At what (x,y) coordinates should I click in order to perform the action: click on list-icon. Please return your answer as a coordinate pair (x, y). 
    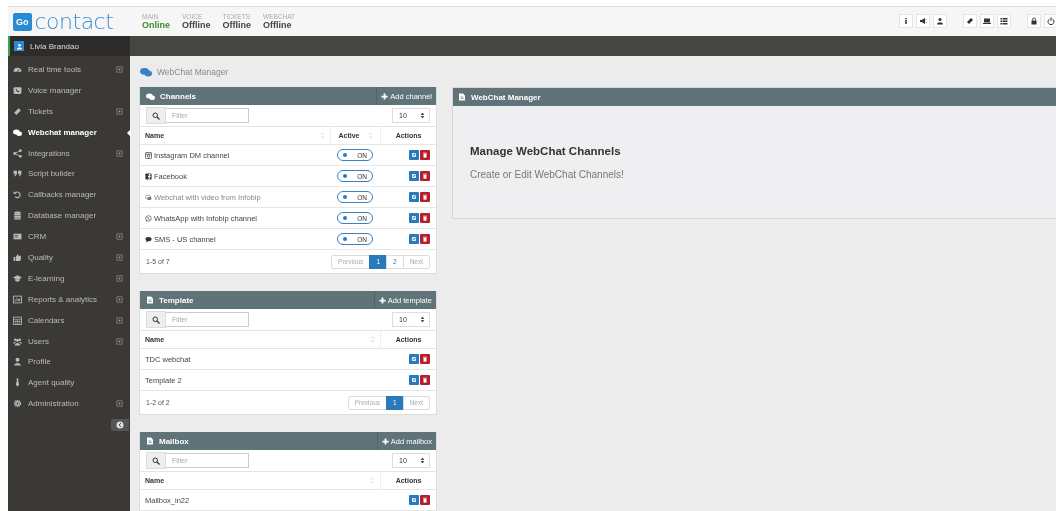
    Looking at the image, I should click on (1004, 21).